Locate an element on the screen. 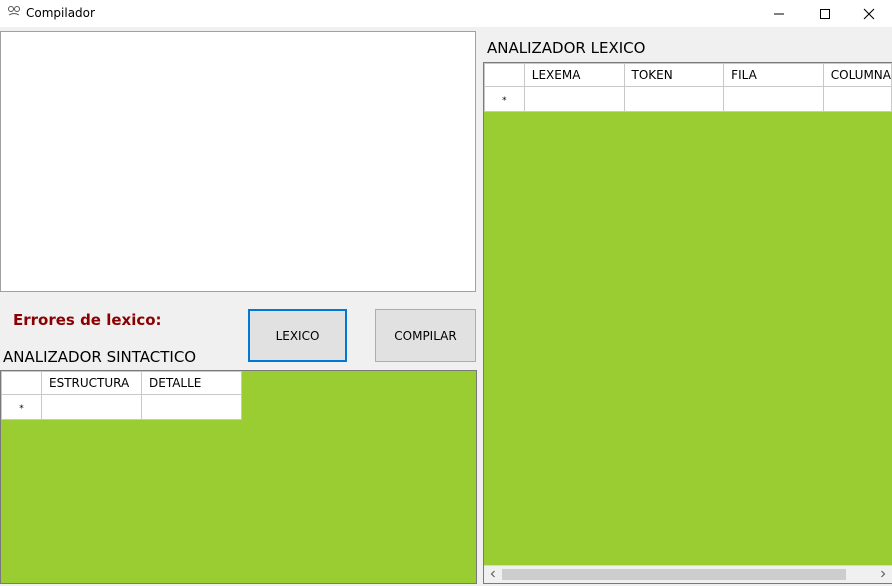 The height and width of the screenshot is (586, 892). minimize-button is located at coordinates (779, 13).